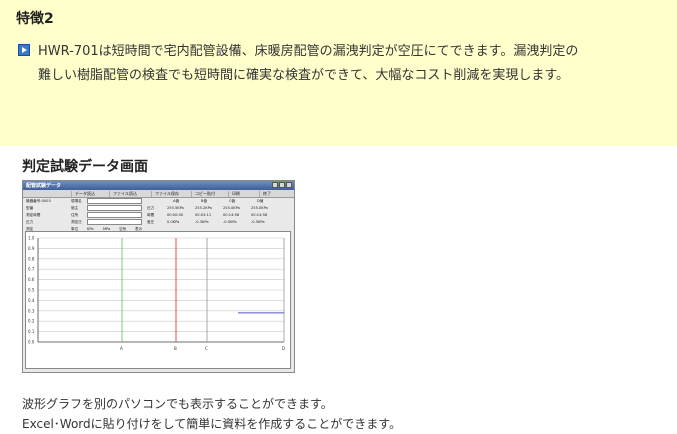 This screenshot has height=434, width=677. Describe the element at coordinates (124, 194) in the screenshot. I see `menu-load-file: ファイル読込` at that location.